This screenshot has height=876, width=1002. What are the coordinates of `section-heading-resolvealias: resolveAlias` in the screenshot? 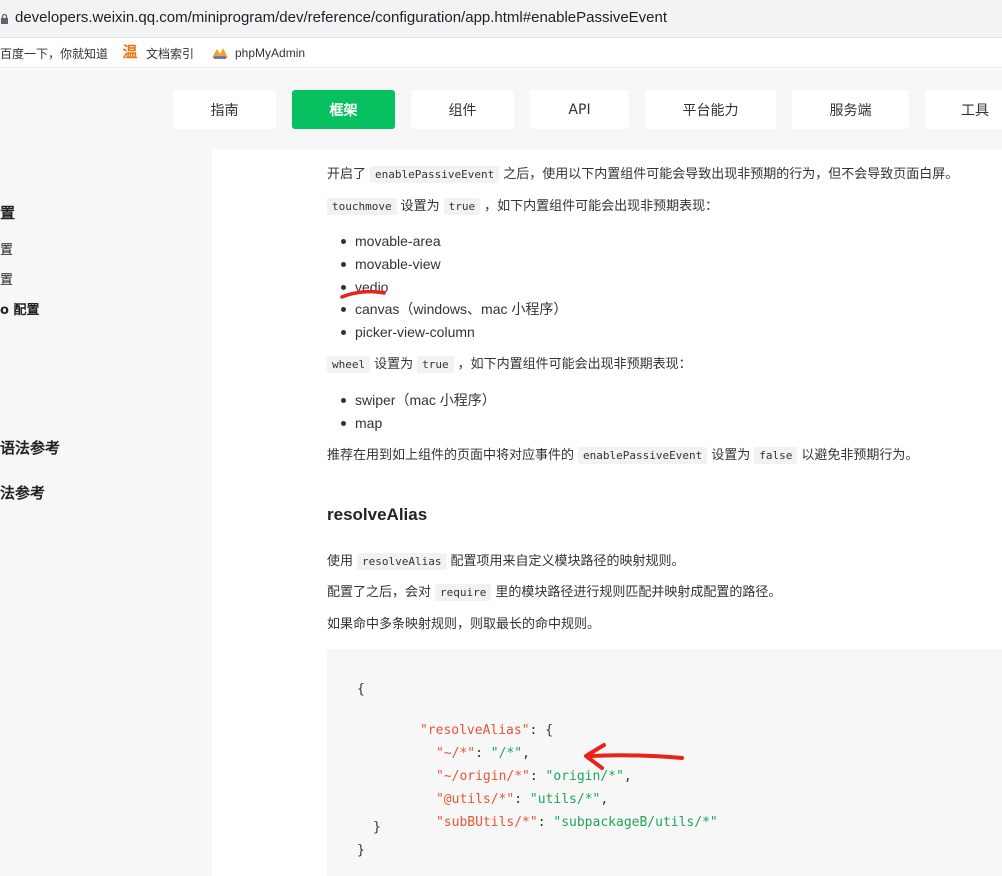 It's located at (377, 514).